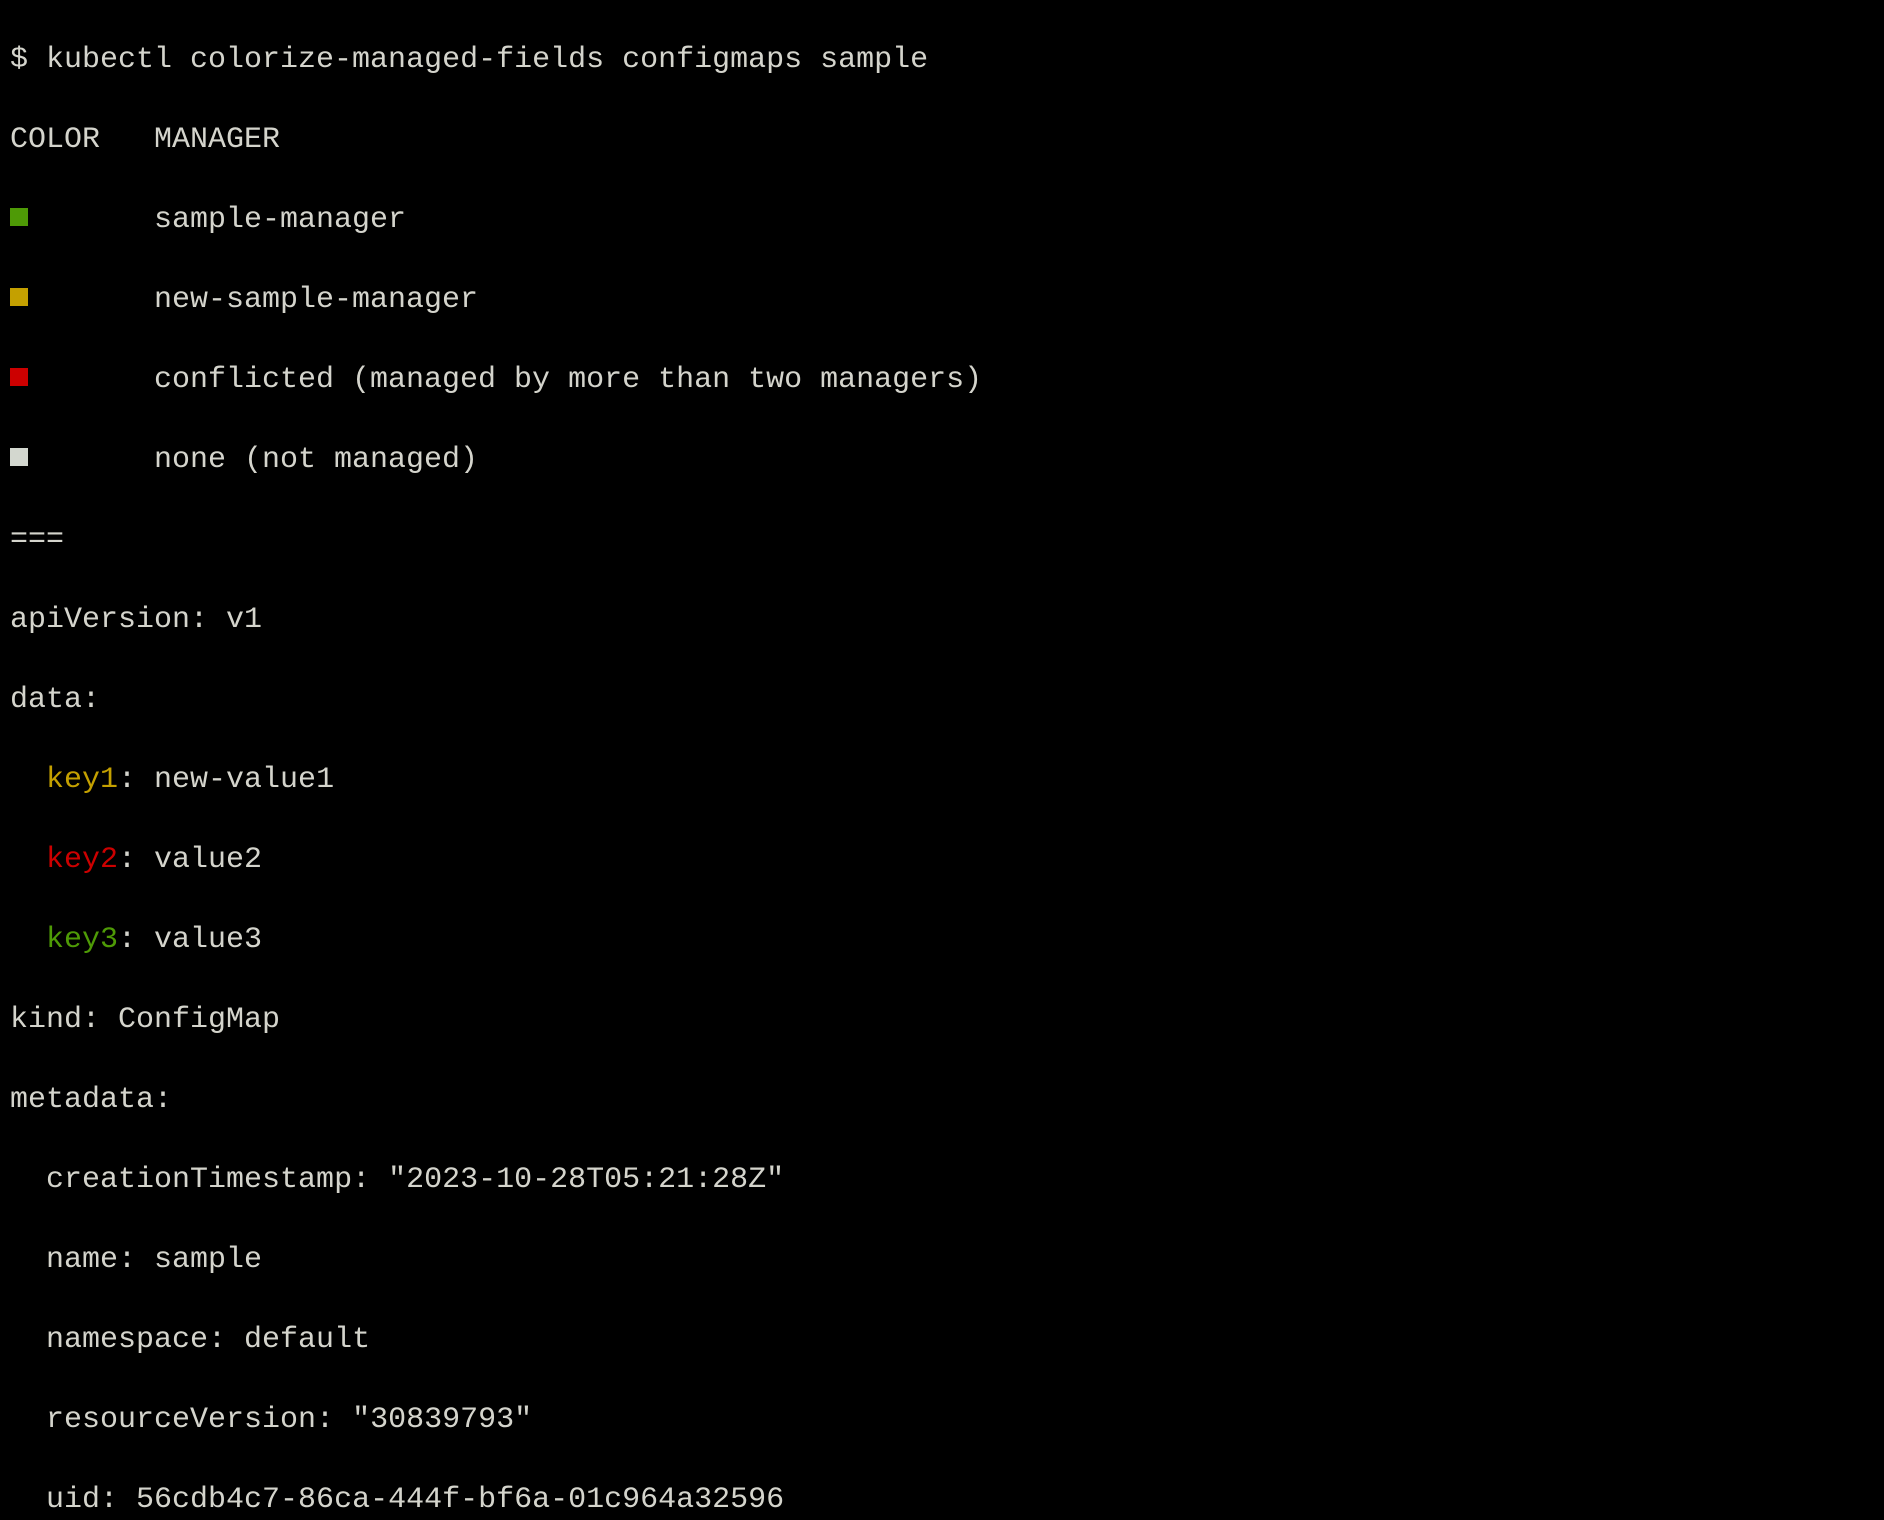 The image size is (1884, 1520). What do you see at coordinates (947, 220) in the screenshot?
I see `legend-row: sample-manager` at bounding box center [947, 220].